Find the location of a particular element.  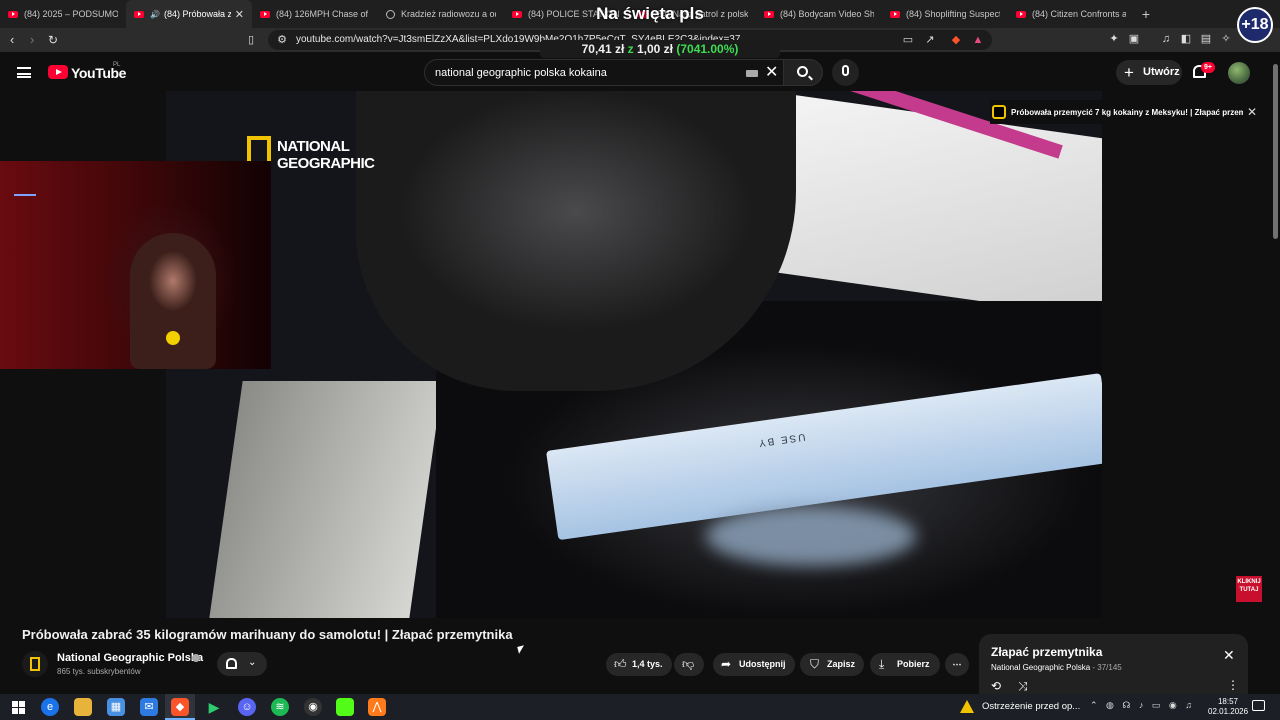

video-frame-blur is located at coordinates (811, 536).